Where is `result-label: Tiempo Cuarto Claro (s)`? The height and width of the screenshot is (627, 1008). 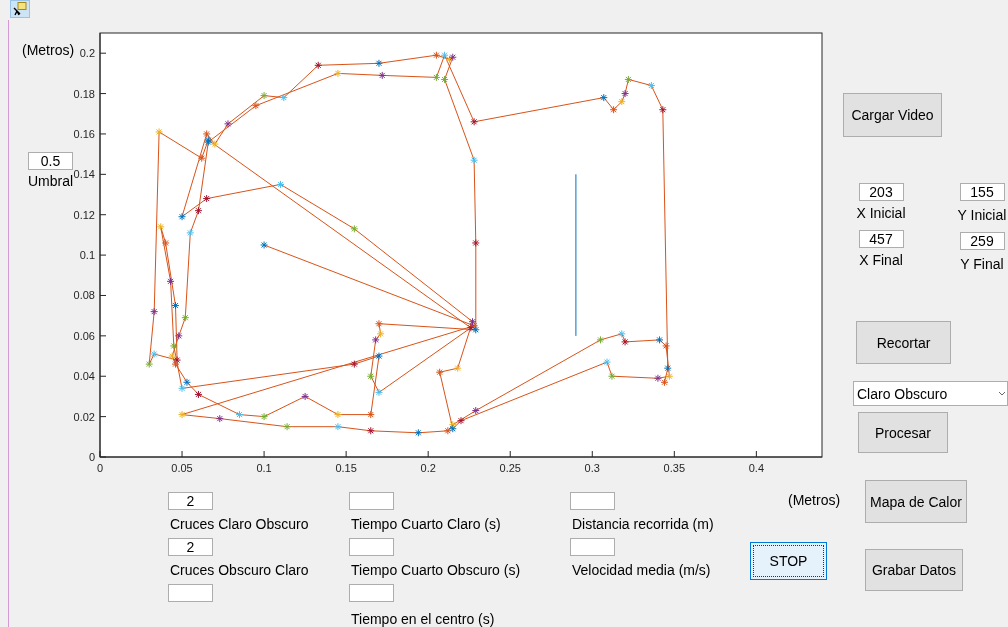 result-label: Tiempo Cuarto Claro (s) is located at coordinates (426, 524).